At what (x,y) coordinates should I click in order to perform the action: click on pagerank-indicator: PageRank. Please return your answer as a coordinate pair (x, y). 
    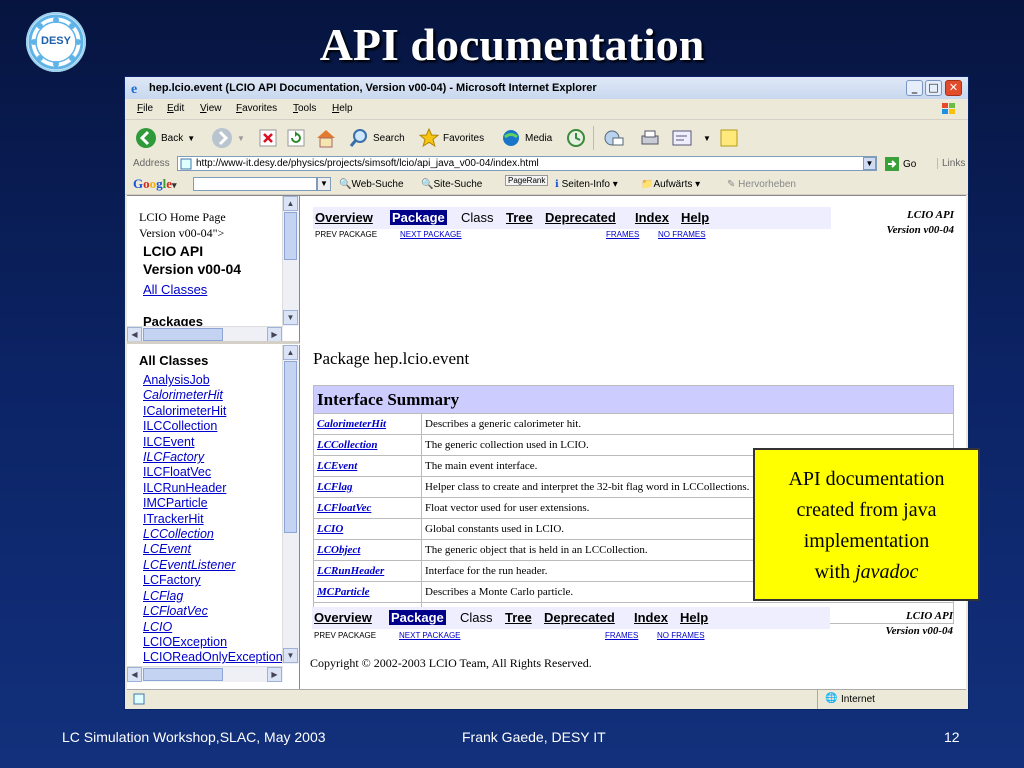
    Looking at the image, I should click on (527, 180).